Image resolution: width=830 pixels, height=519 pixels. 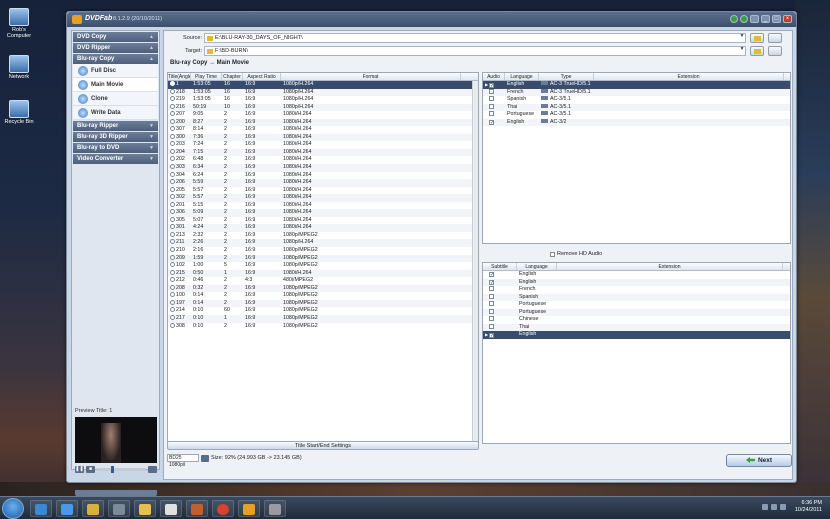 I want to click on table-row: 212 0:46 2 4:3 480i/MPEG2, so click(x=323, y=281).